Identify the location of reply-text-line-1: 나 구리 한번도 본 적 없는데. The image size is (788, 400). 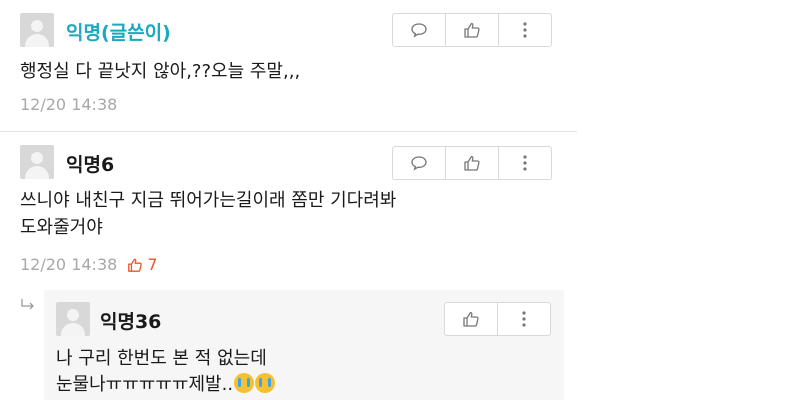
(161, 358).